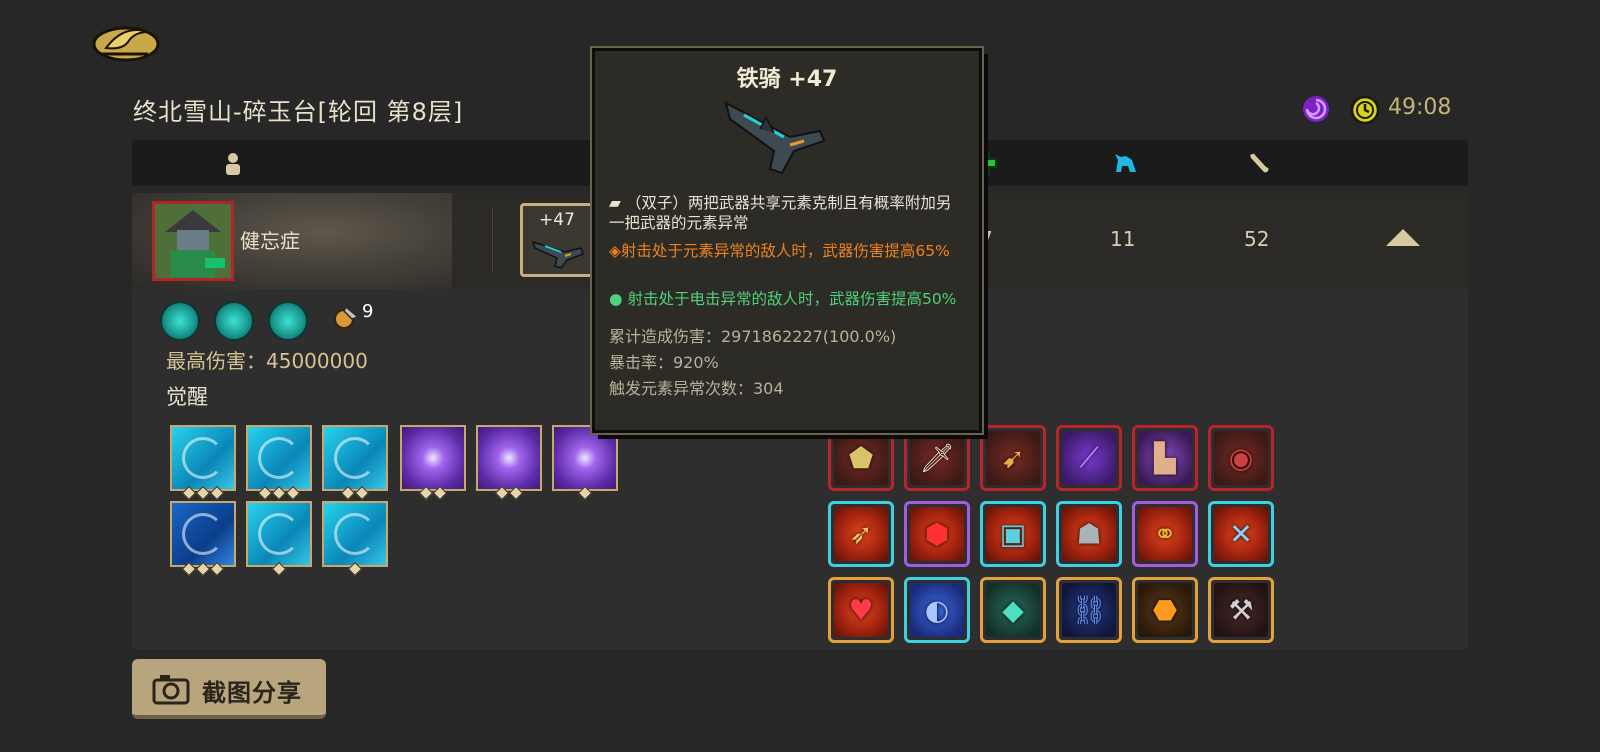 This screenshot has height=752, width=1600. I want to click on camera-icon, so click(171, 690).